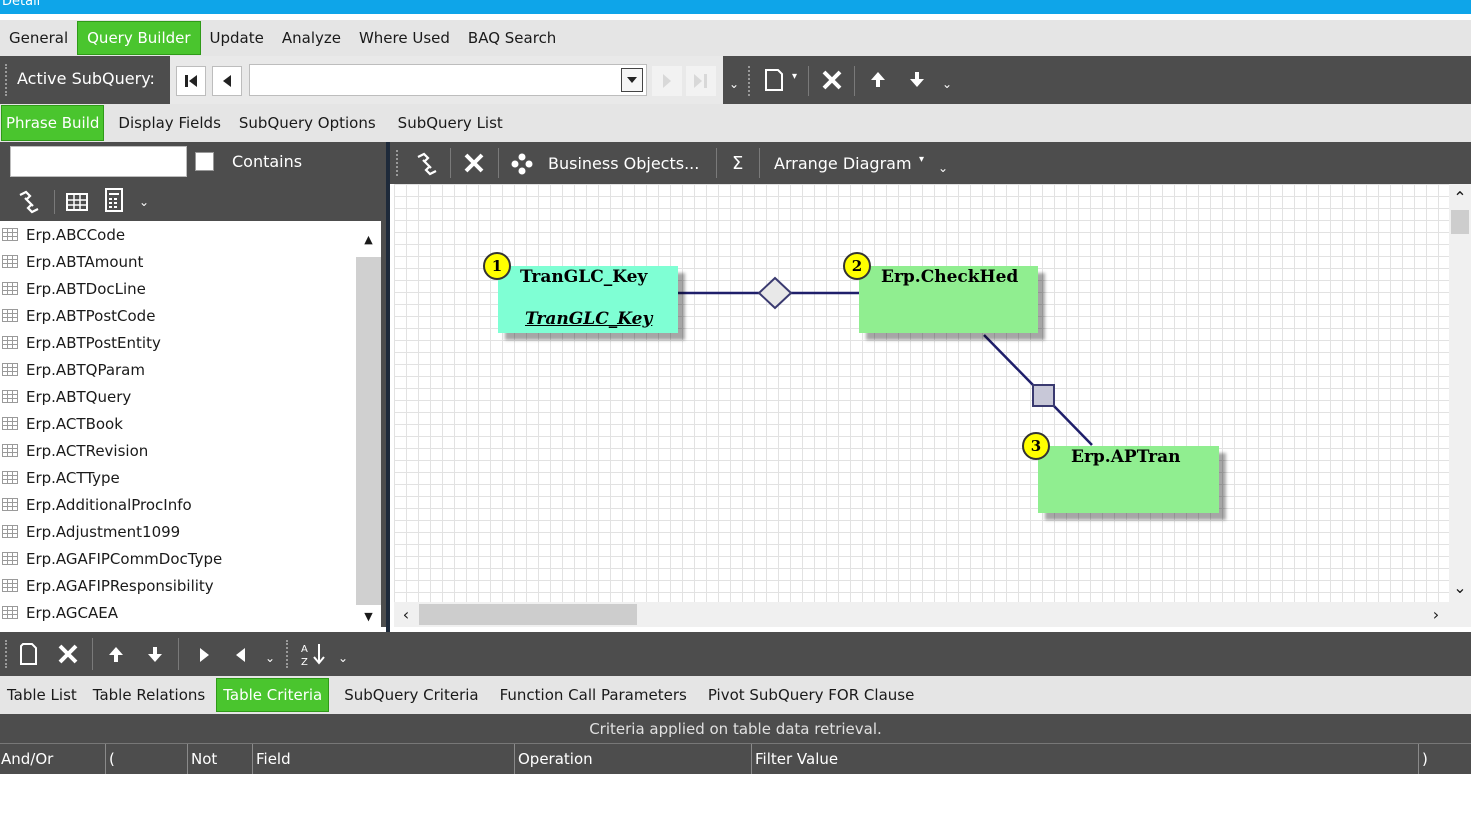 This screenshot has height=829, width=1471. What do you see at coordinates (811, 695) in the screenshot?
I see `tab-pivot-subquery-for-clause: Pivot SubQuery FOR Clause` at bounding box center [811, 695].